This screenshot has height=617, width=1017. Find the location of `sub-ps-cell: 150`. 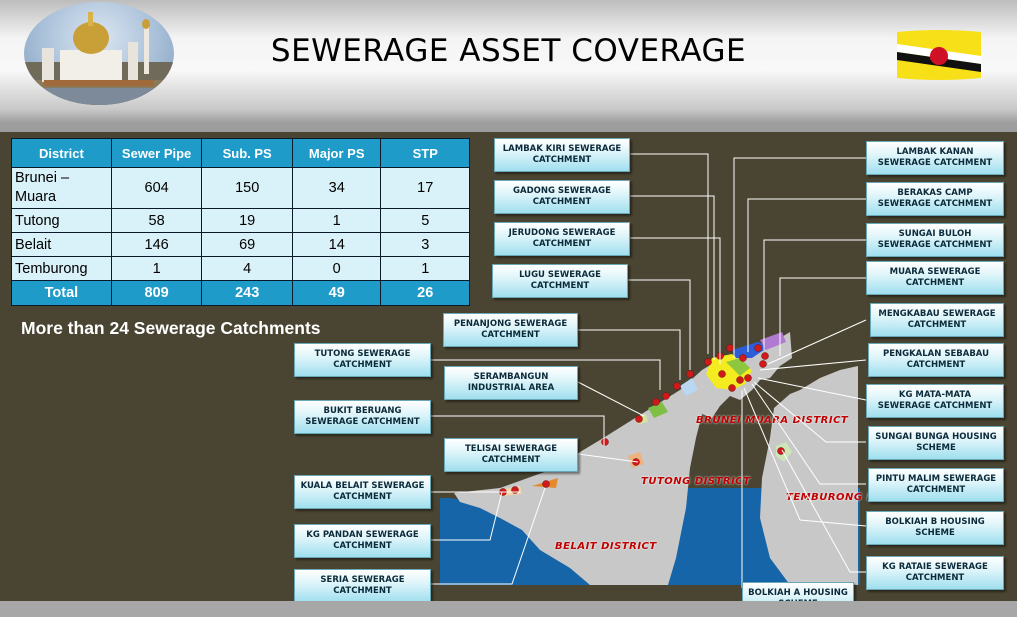

sub-ps-cell: 150 is located at coordinates (247, 188).